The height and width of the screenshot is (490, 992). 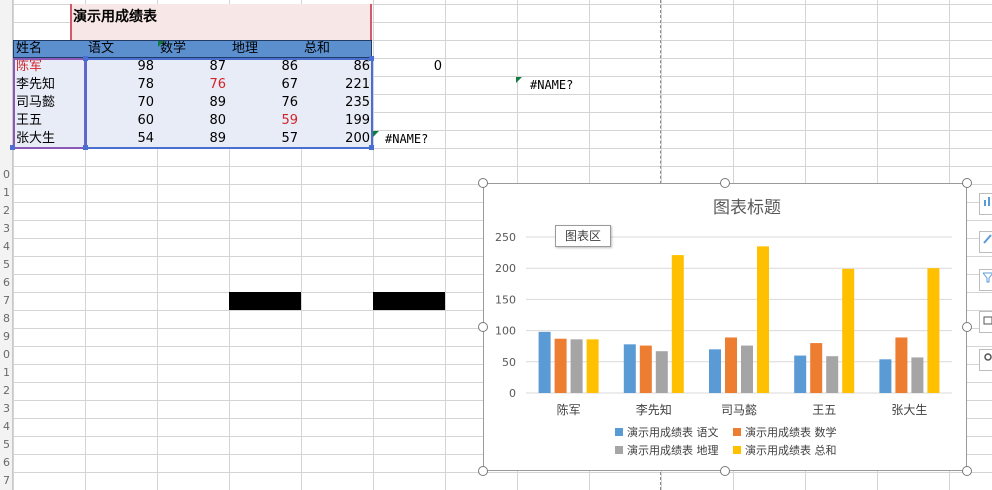 What do you see at coordinates (49, 49) in the screenshot?
I see `header-name: 姓名` at bounding box center [49, 49].